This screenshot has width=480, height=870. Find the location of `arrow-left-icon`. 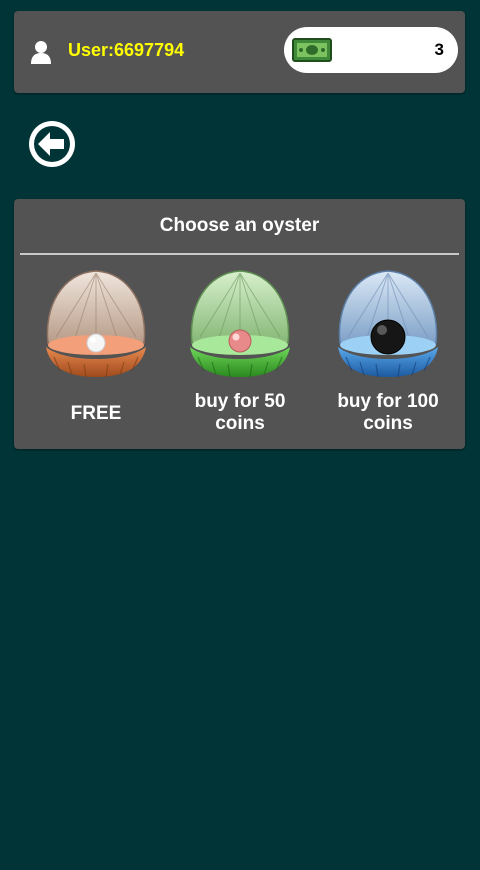

arrow-left-icon is located at coordinates (52, 144).